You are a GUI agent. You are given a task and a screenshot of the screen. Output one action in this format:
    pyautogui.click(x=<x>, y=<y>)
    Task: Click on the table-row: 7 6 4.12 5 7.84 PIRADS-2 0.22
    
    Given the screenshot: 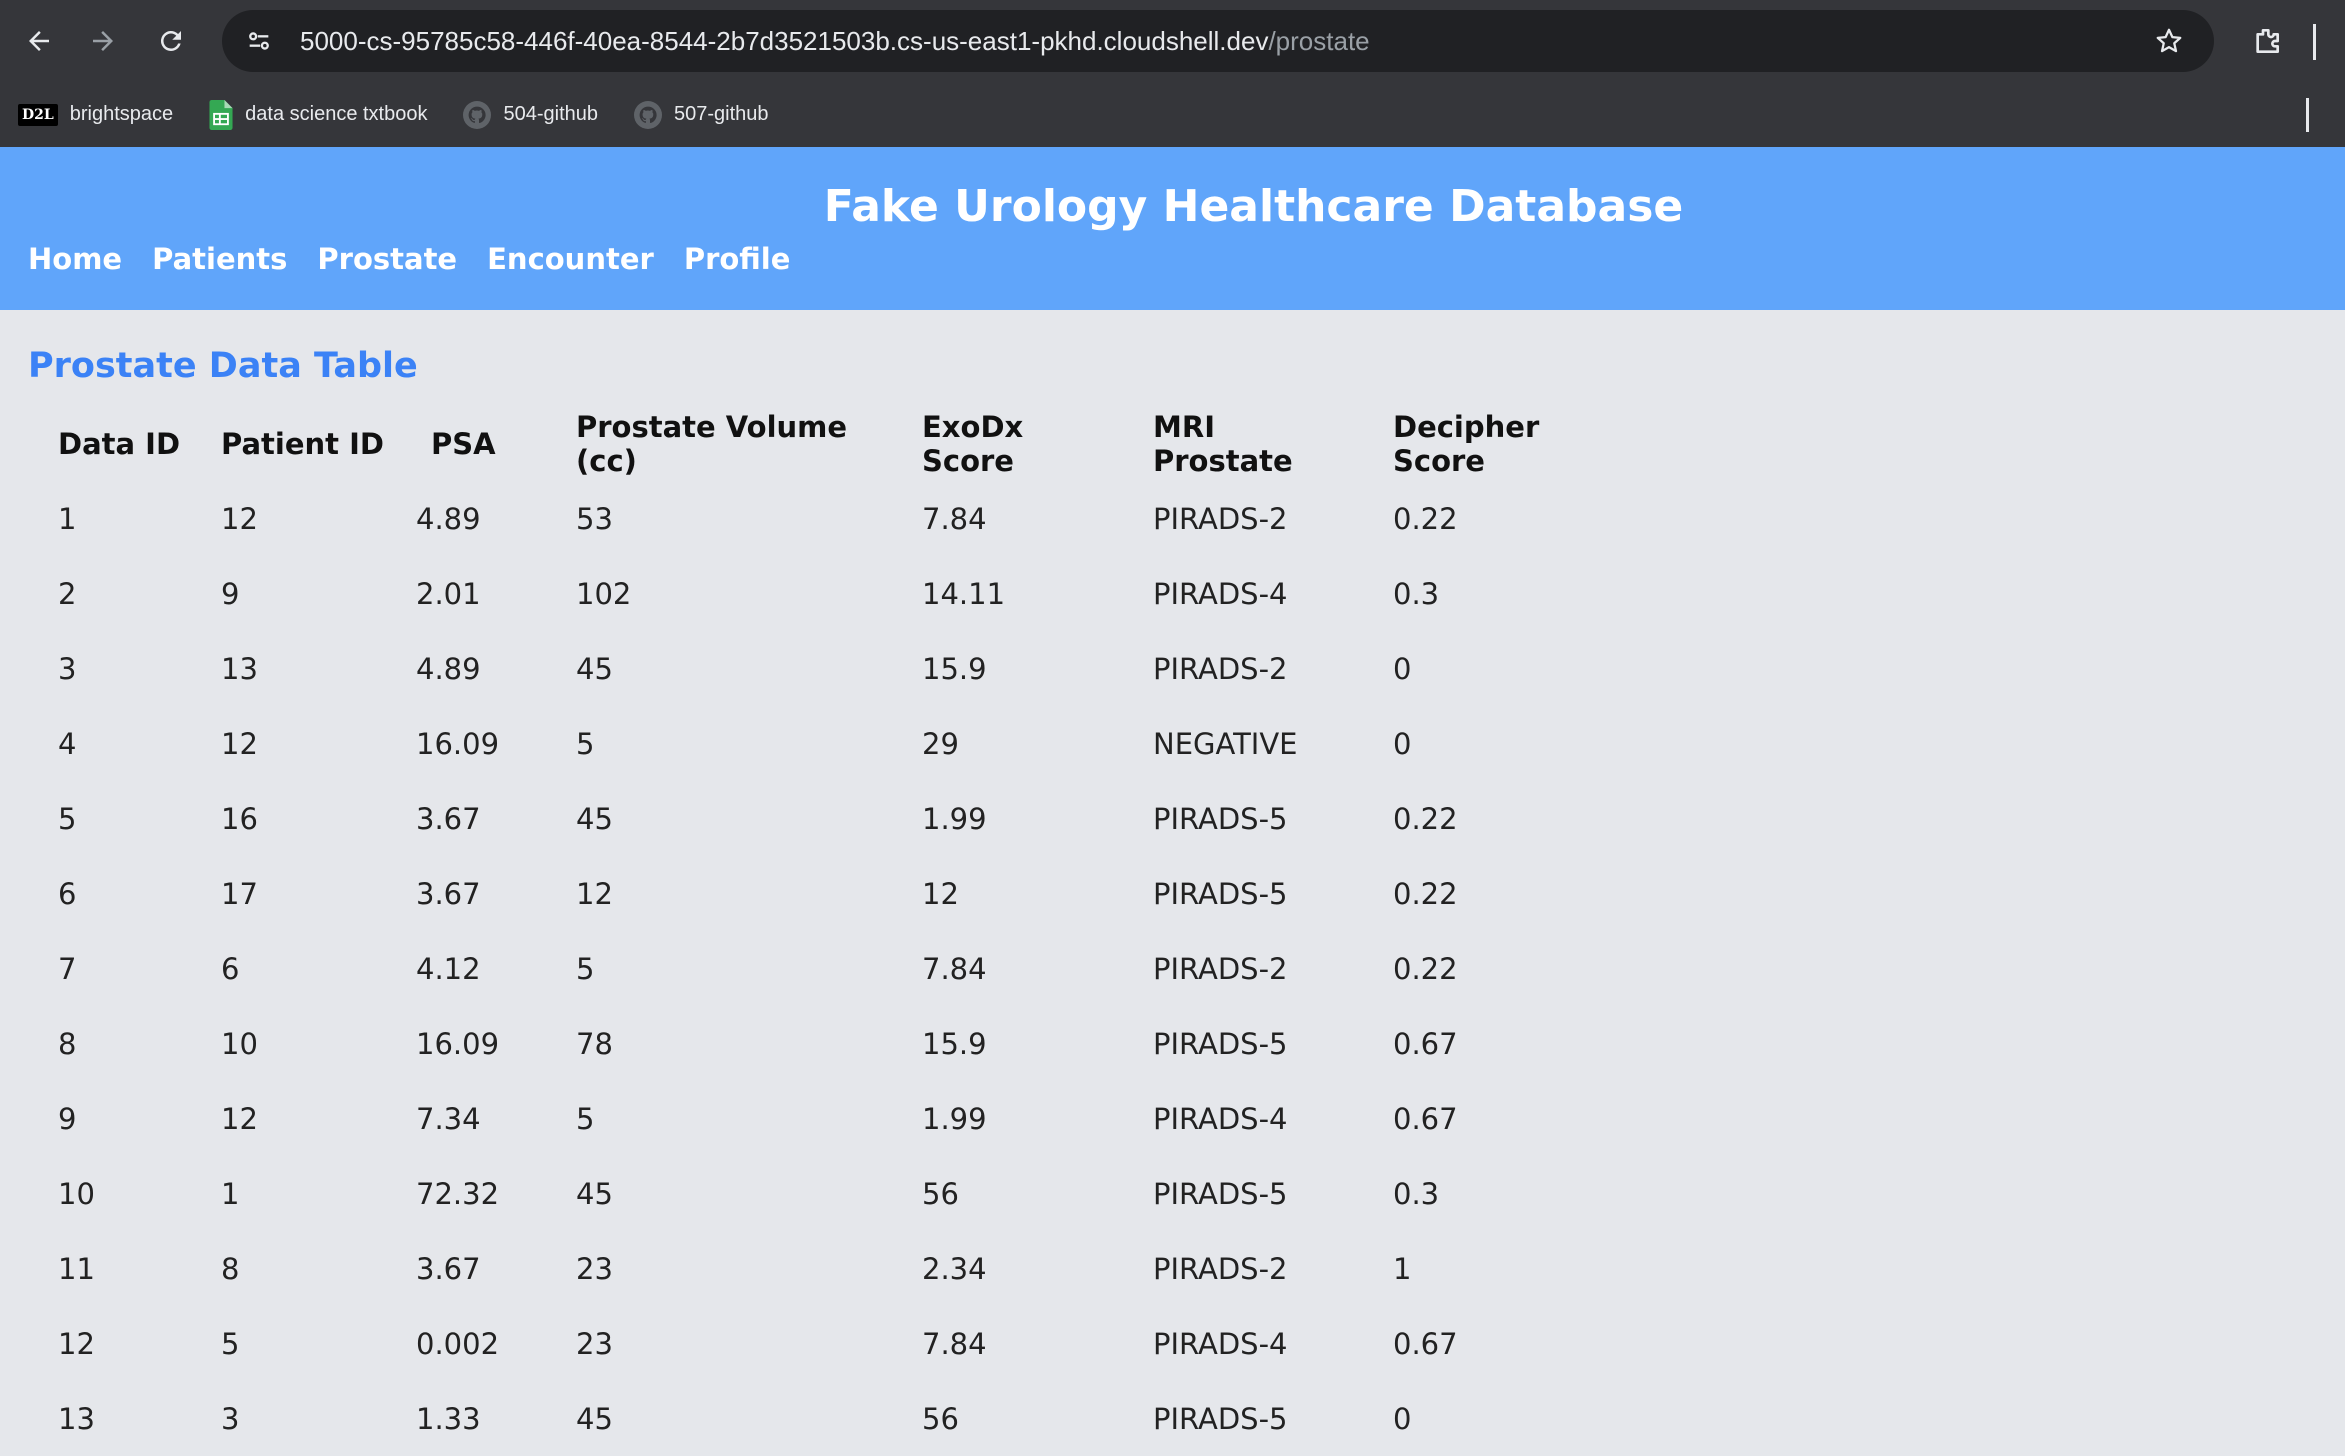 What is the action you would take?
    pyautogui.click(x=820, y=968)
    